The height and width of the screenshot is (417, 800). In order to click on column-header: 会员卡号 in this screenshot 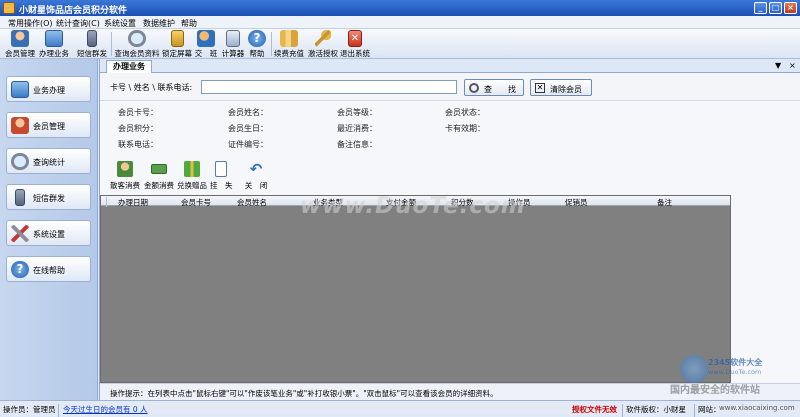, I will do `click(196, 202)`.